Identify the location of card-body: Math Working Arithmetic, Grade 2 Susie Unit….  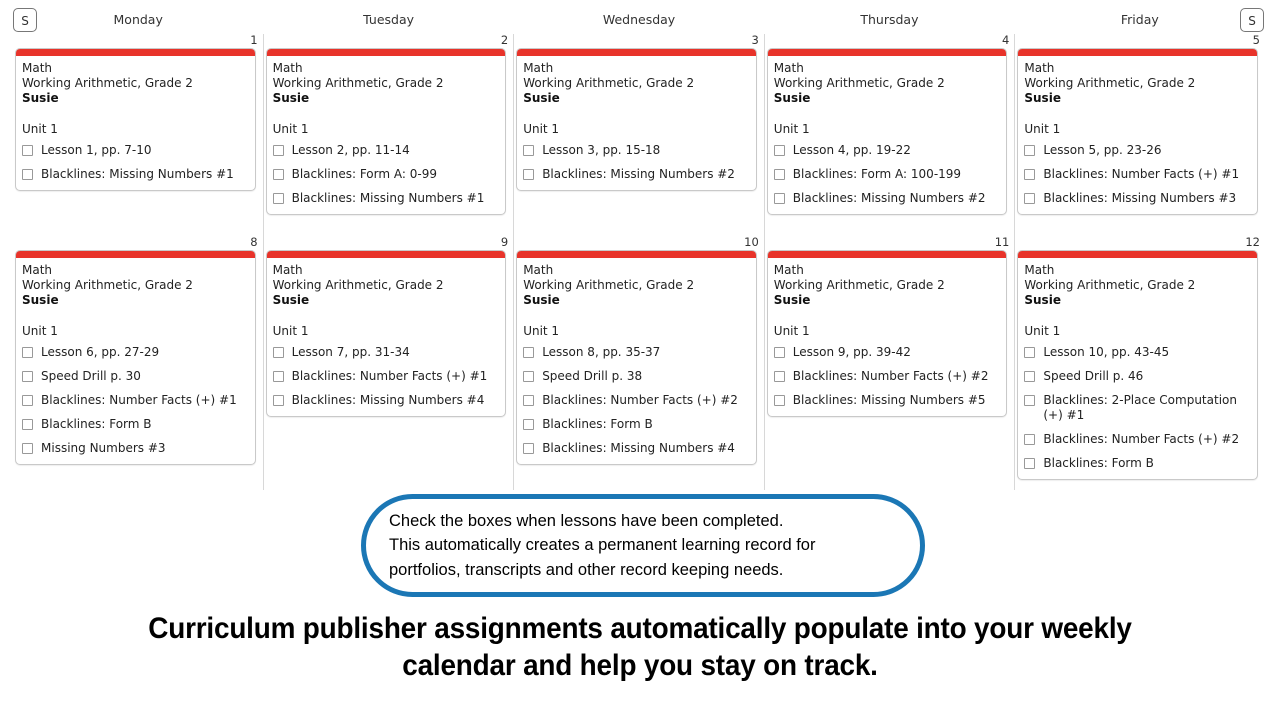
(1137, 135).